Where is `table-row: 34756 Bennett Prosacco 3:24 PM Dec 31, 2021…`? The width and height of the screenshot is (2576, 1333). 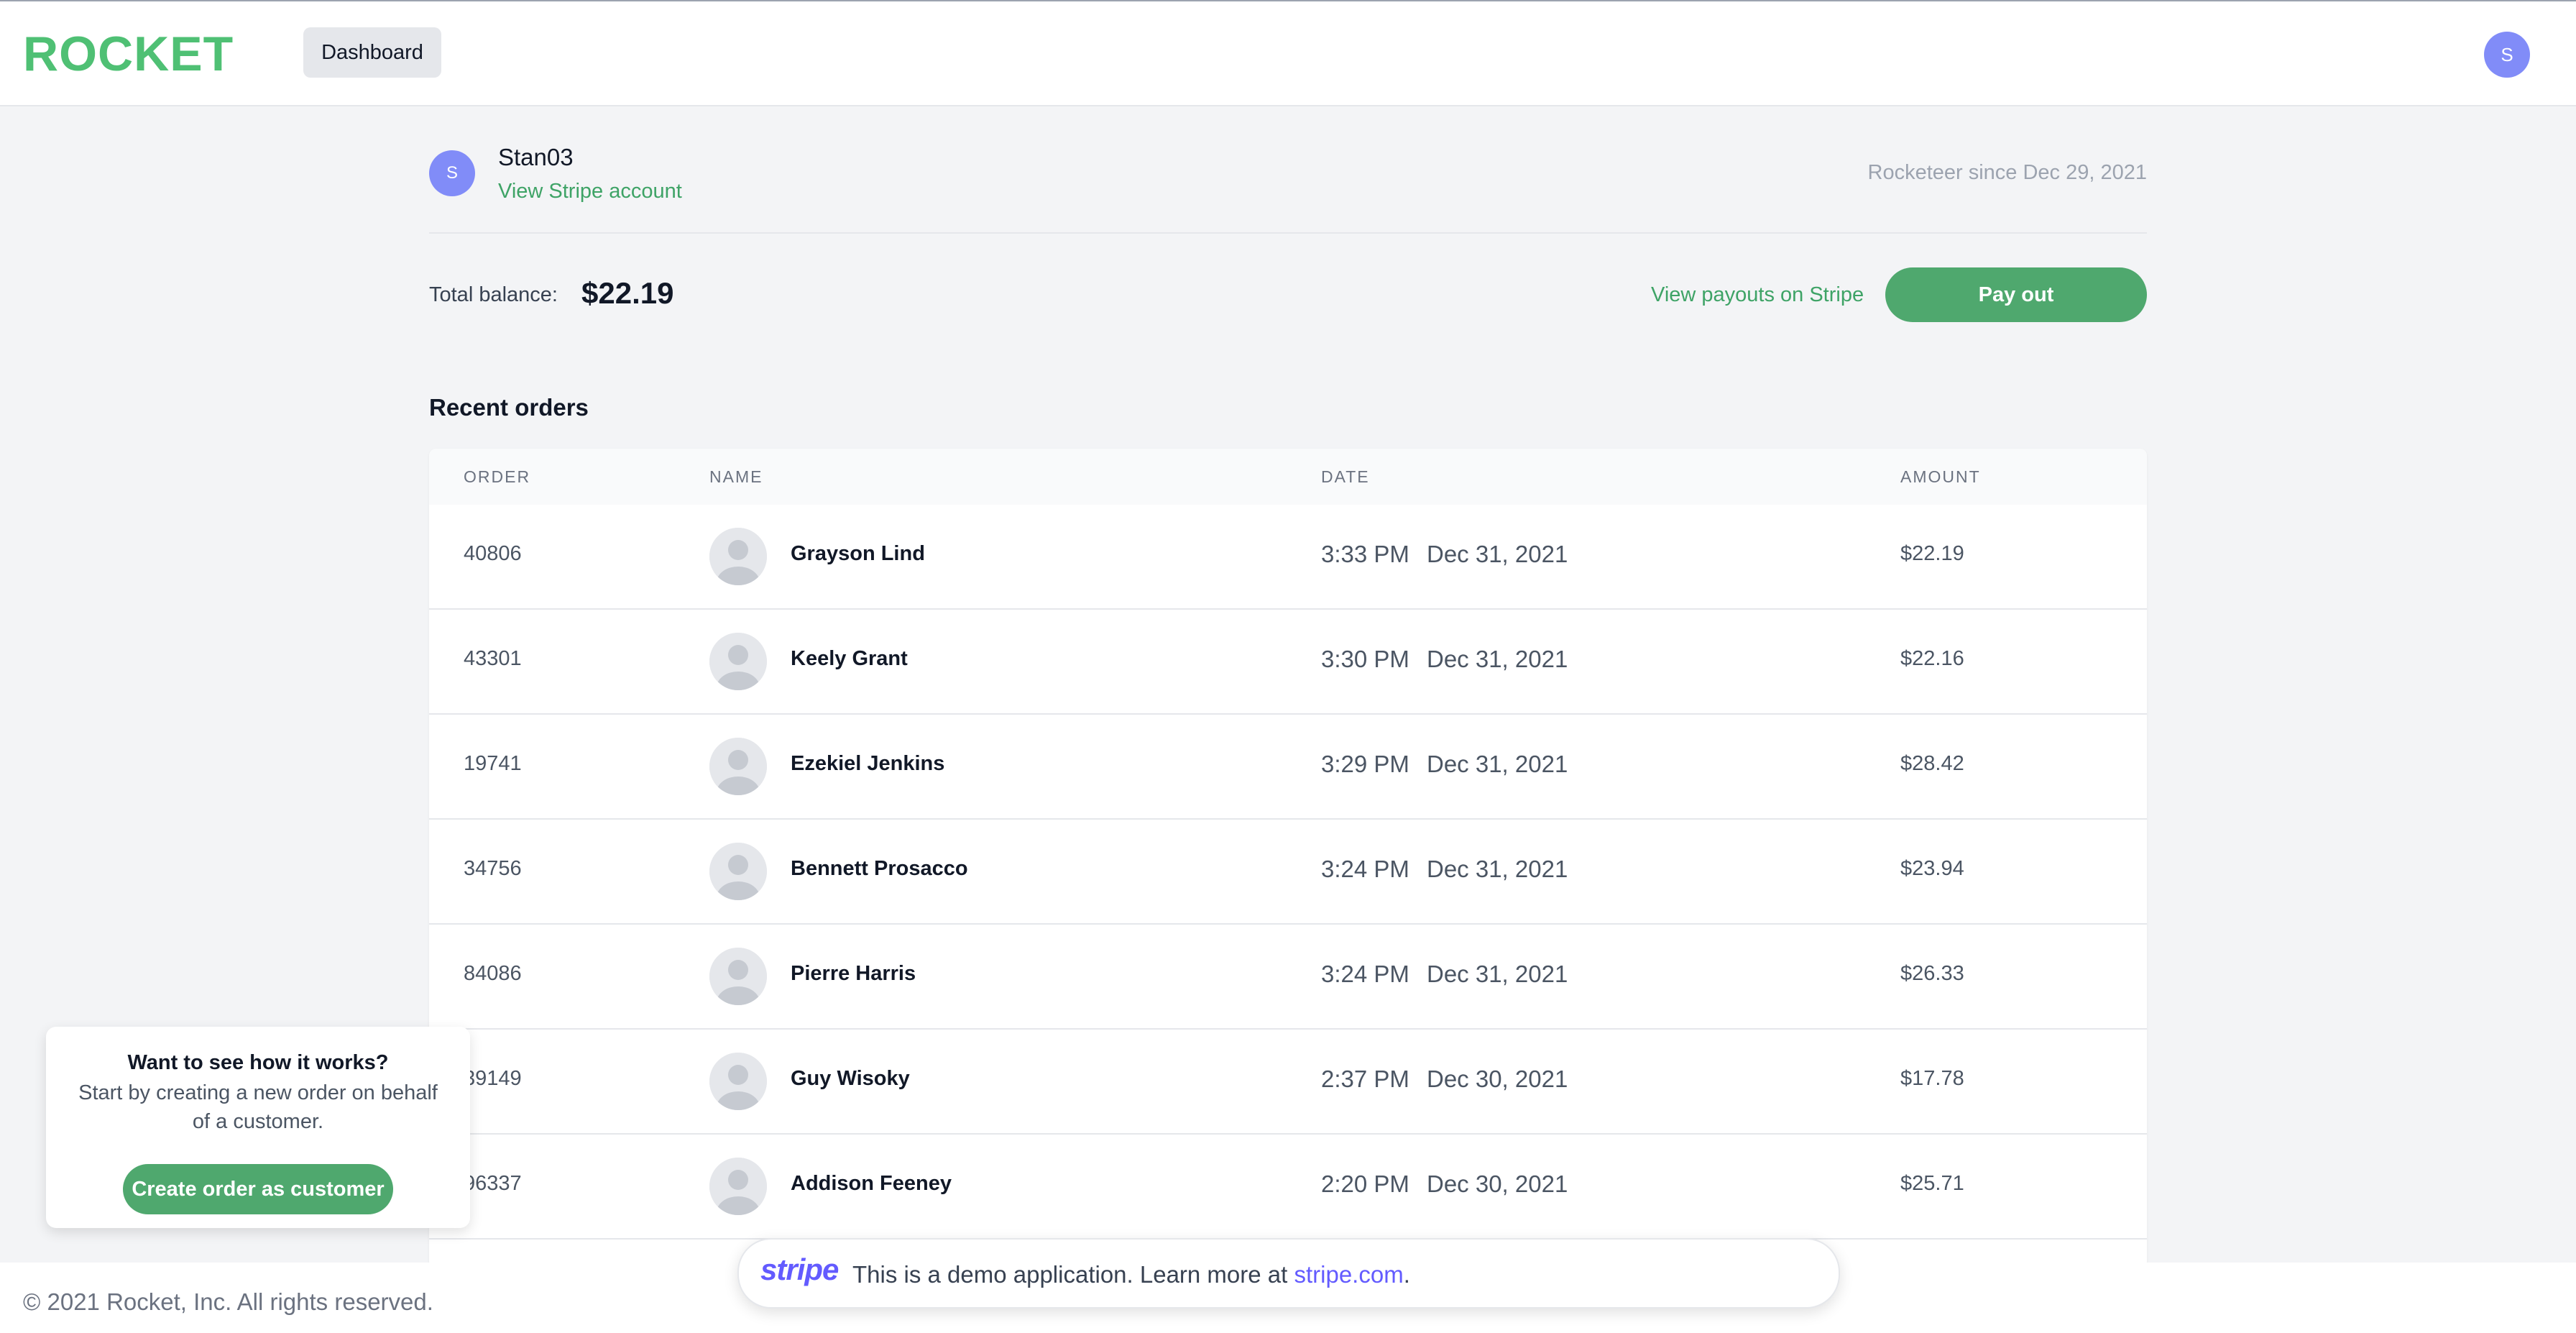
table-row: 34756 Bennett Prosacco 3:24 PM Dec 31, 2021… is located at coordinates (1288, 873).